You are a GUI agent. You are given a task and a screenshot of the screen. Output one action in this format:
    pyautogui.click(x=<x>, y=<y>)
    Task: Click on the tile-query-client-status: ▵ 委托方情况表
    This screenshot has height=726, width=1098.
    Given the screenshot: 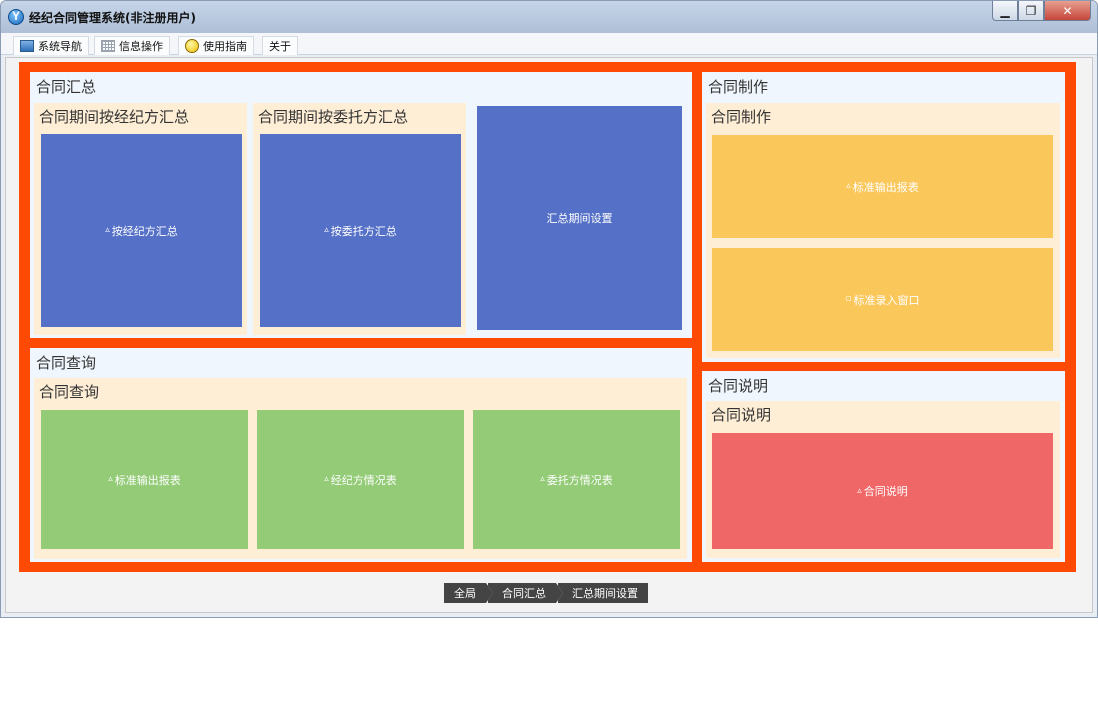 What is the action you would take?
    pyautogui.click(x=576, y=479)
    